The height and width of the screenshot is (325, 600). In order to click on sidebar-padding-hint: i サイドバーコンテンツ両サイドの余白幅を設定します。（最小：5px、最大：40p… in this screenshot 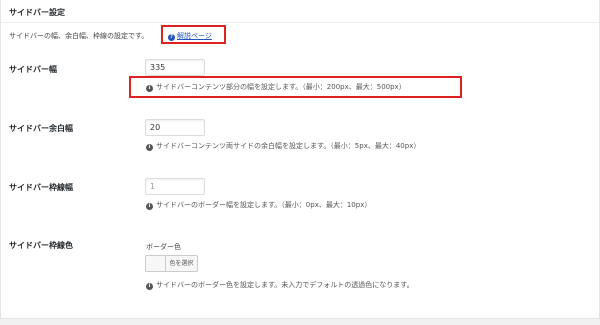, I will do `click(283, 146)`.